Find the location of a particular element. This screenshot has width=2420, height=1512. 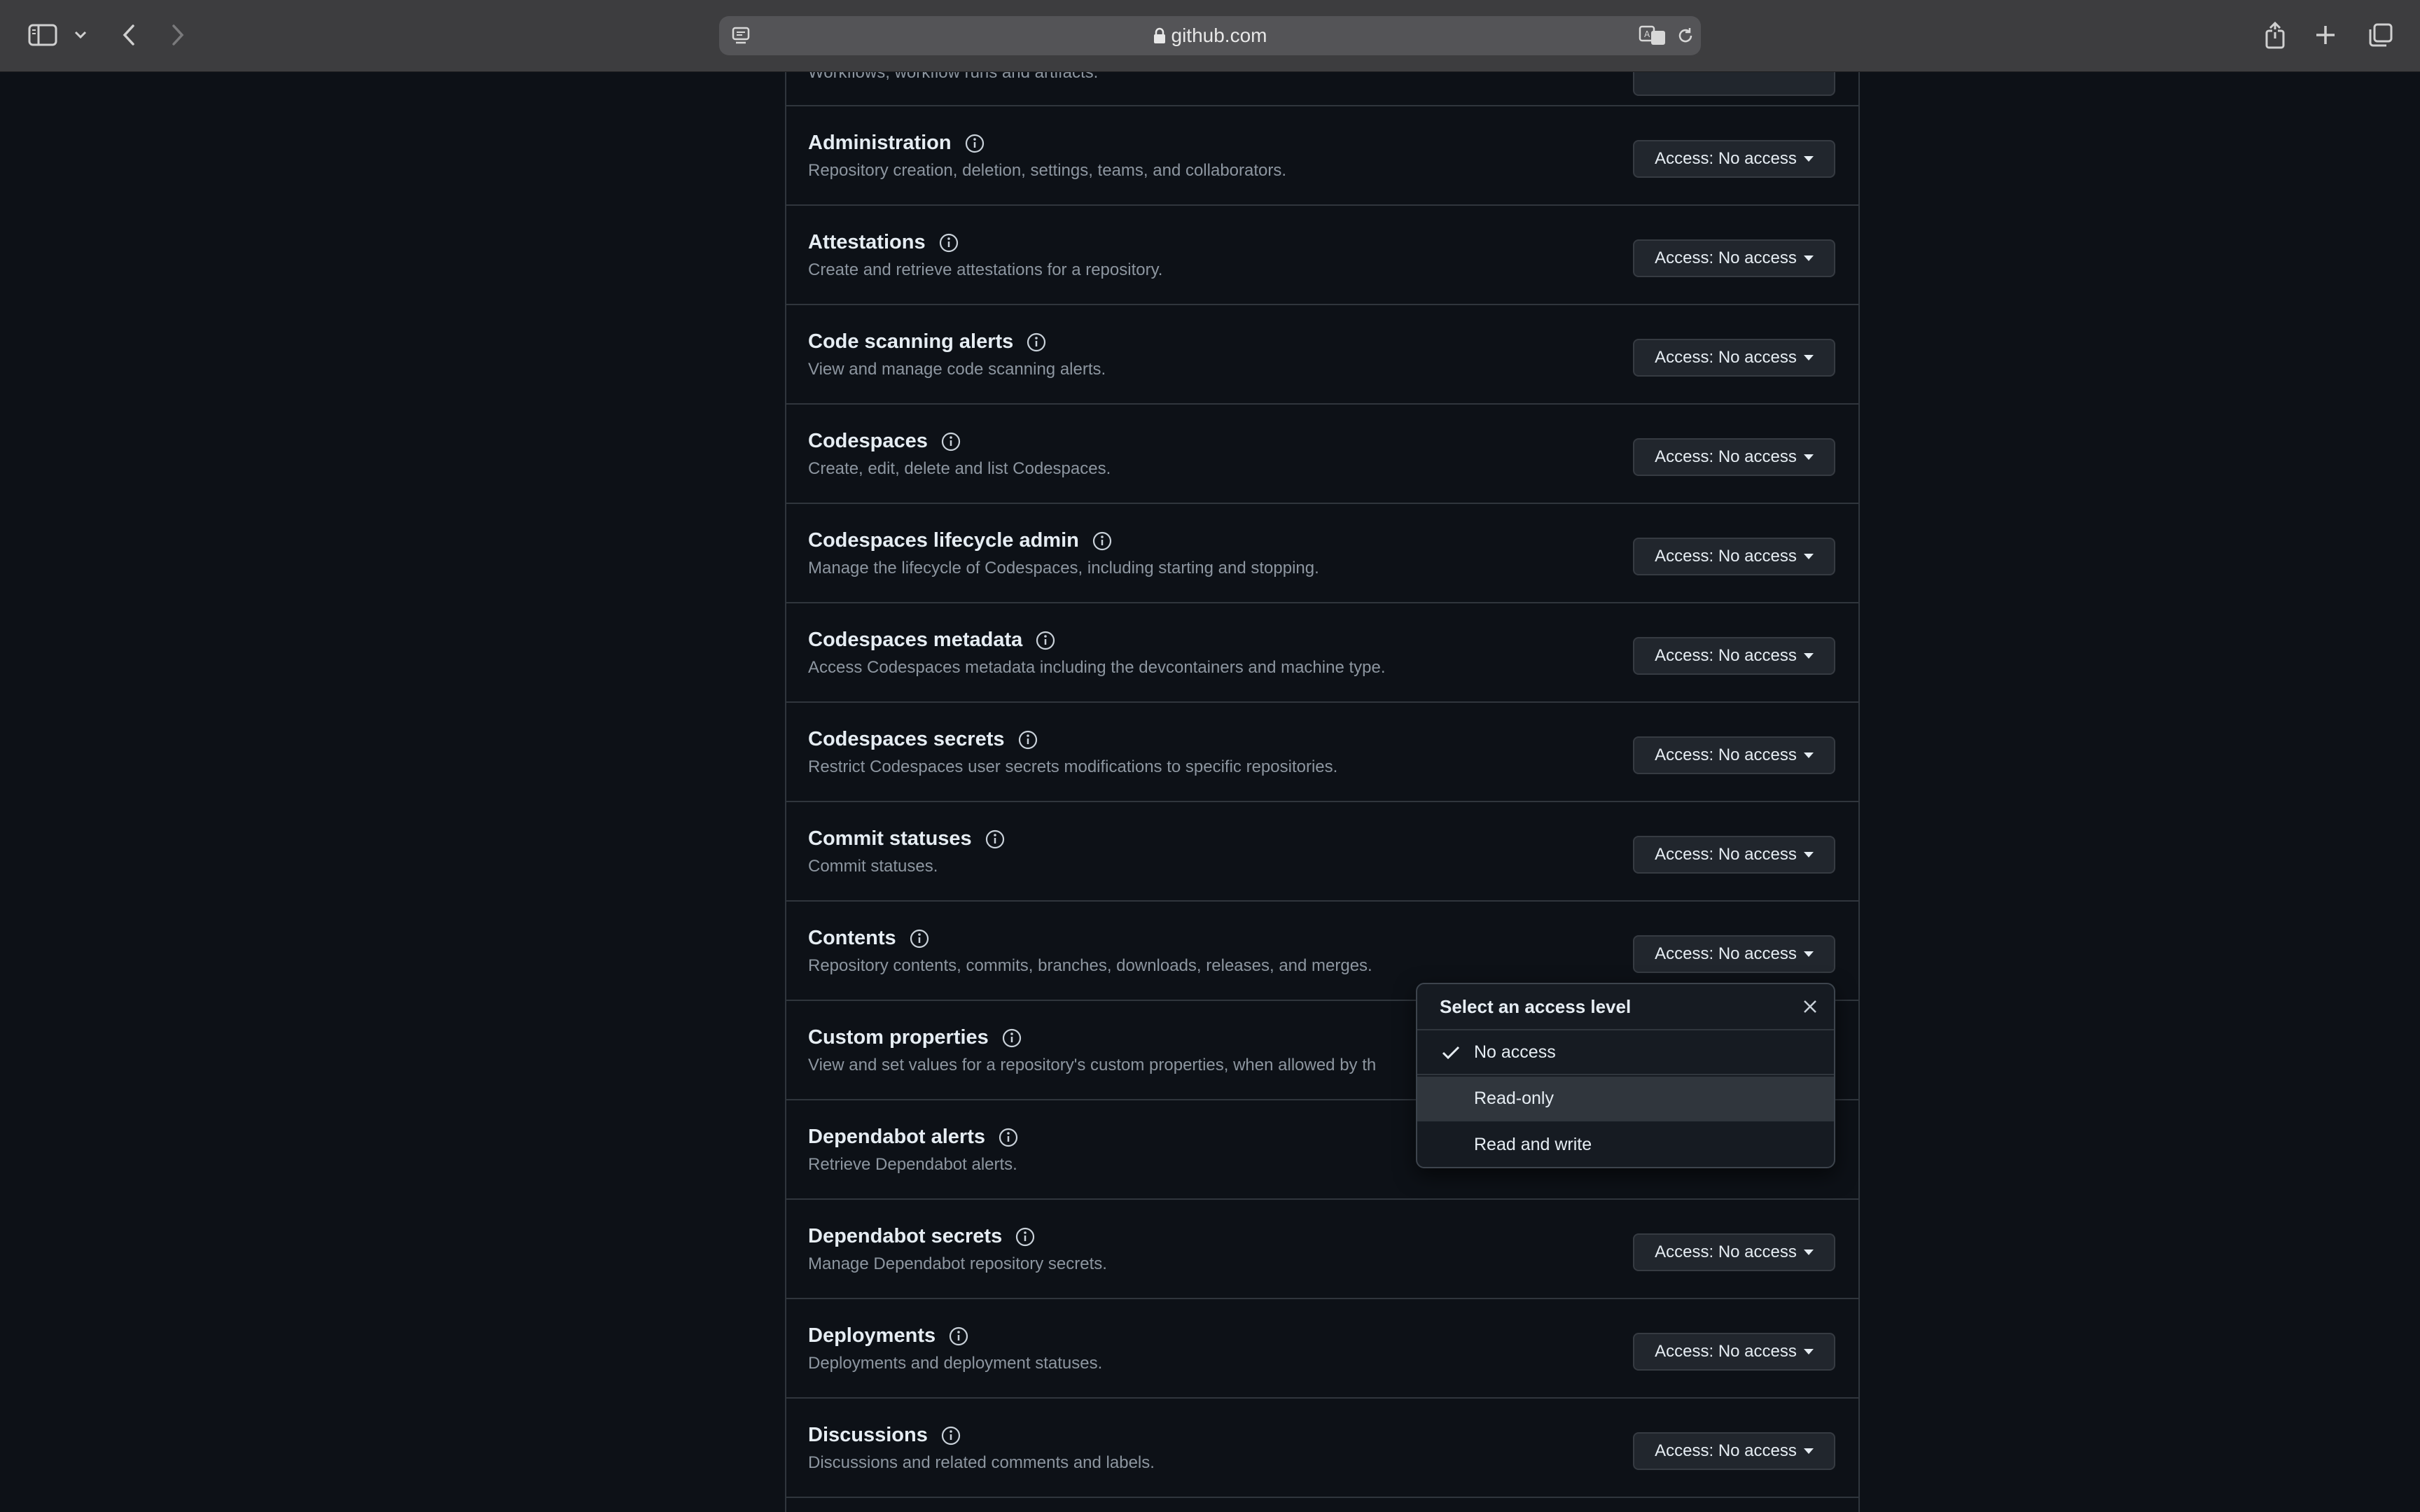

chevron-left-icon is located at coordinates (128, 35).